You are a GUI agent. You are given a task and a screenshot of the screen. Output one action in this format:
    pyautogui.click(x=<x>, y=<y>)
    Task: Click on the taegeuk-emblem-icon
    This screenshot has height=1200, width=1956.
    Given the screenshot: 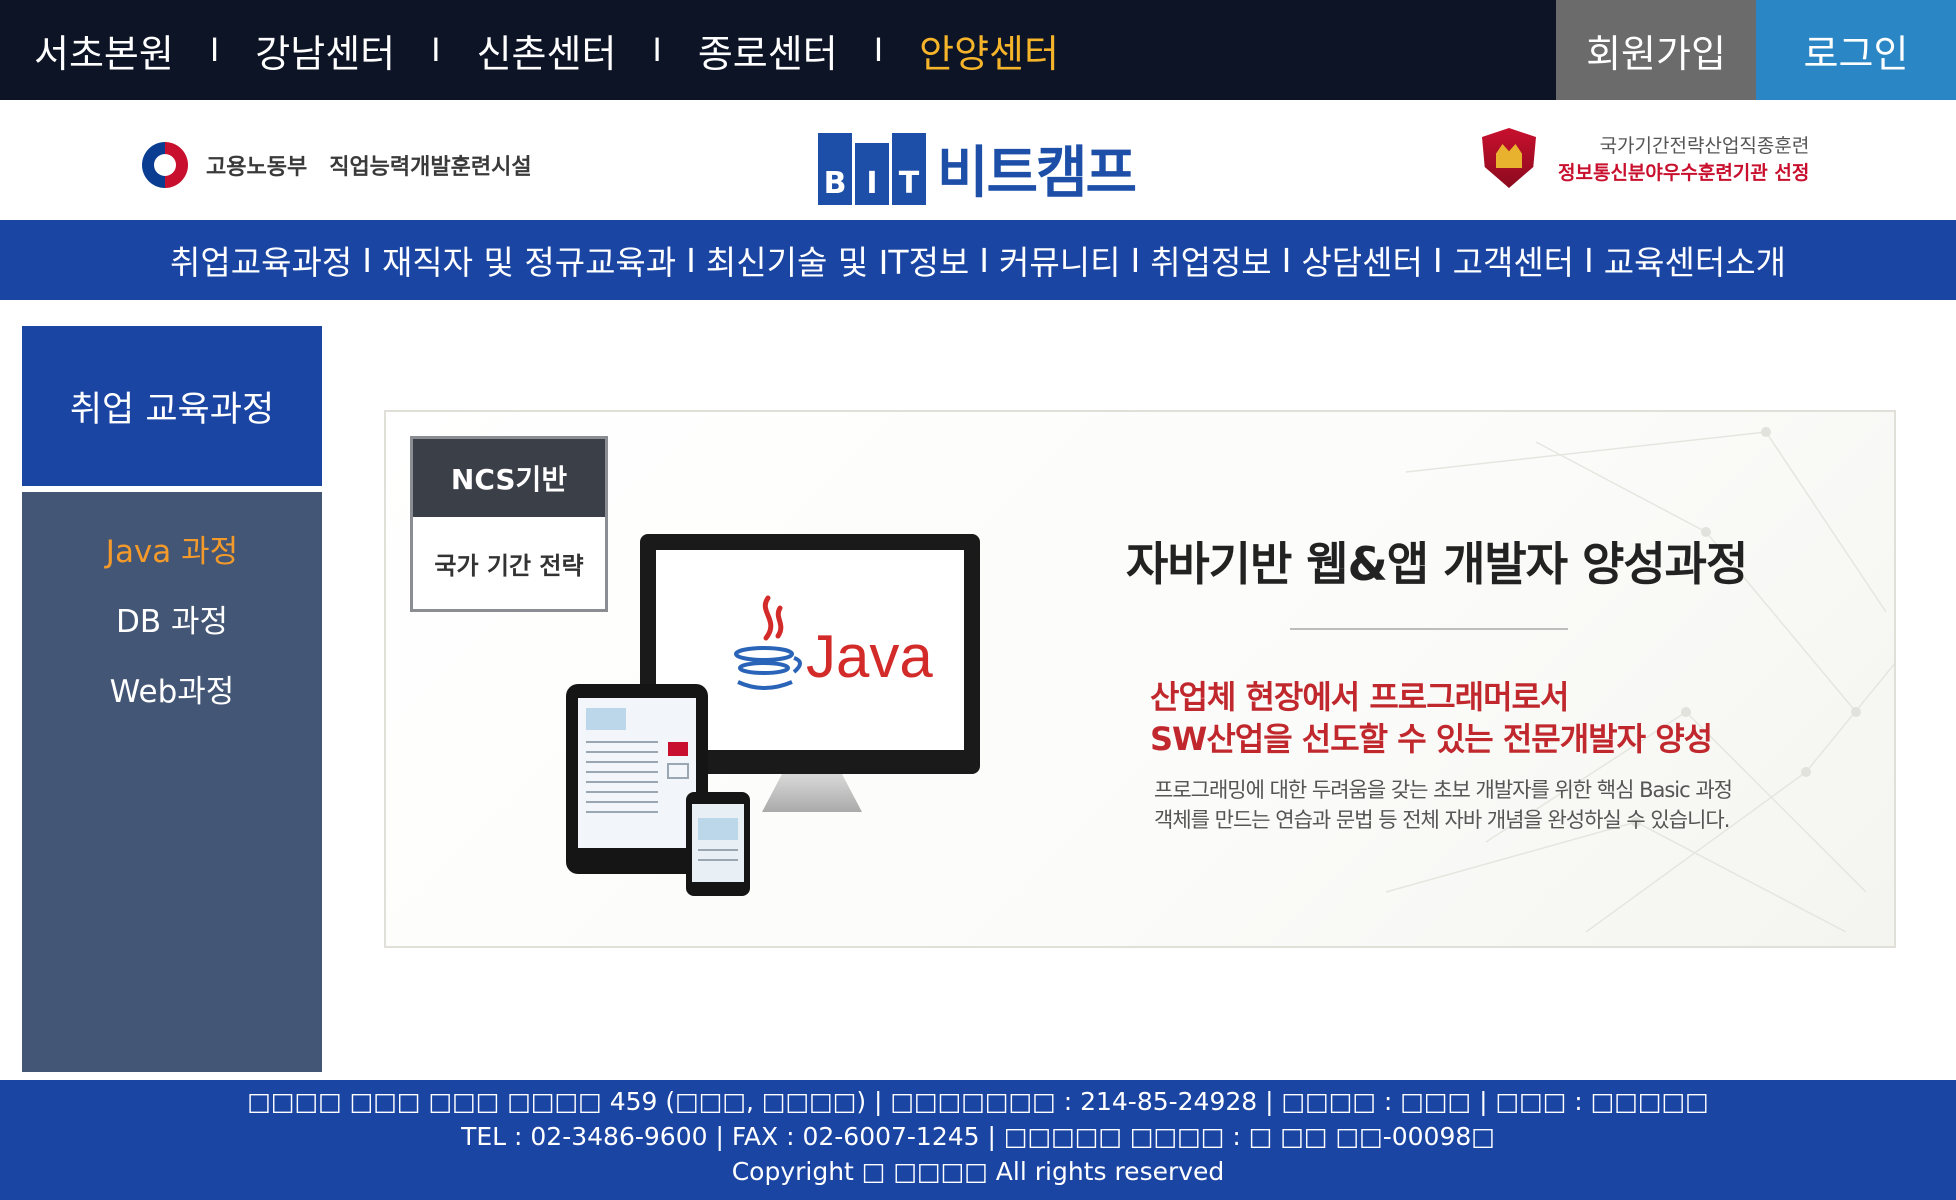 What is the action you would take?
    pyautogui.click(x=165, y=165)
    